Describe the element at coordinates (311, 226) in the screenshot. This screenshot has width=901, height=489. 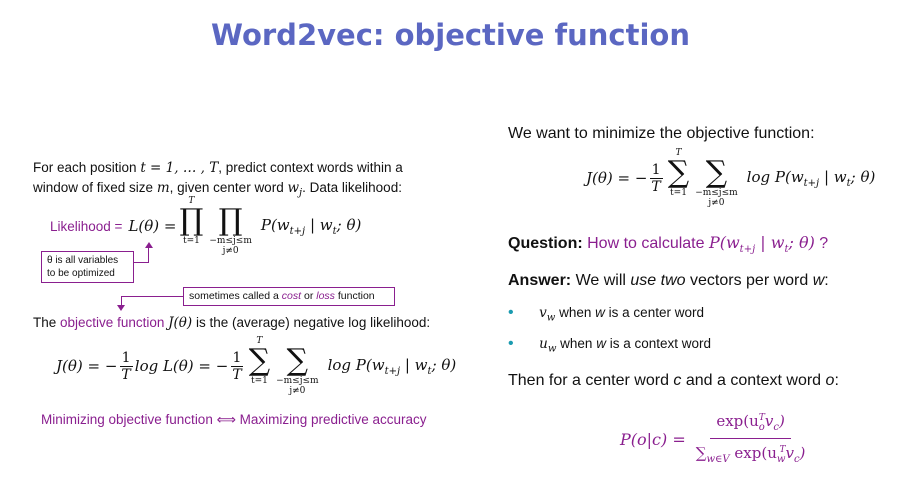
I see `likelihood-rhs: P(wt+j | wt; θ)` at that location.